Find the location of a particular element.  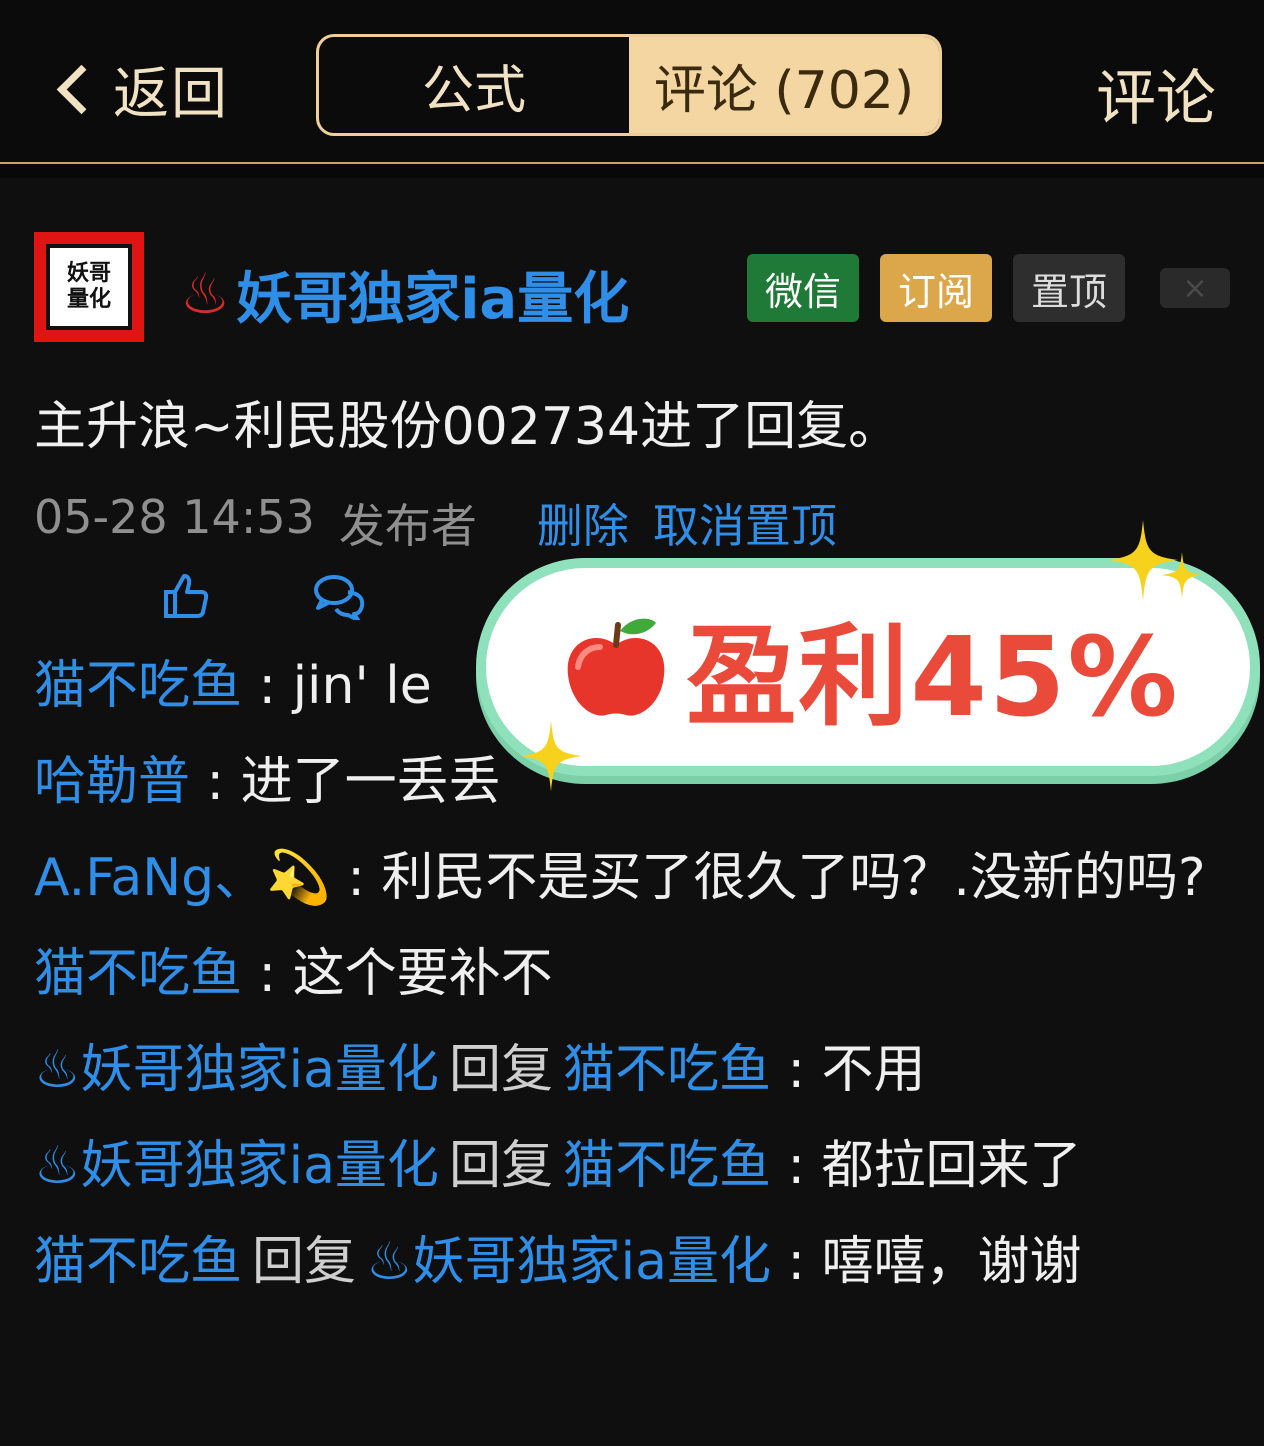

comment-icon is located at coordinates (340, 597).